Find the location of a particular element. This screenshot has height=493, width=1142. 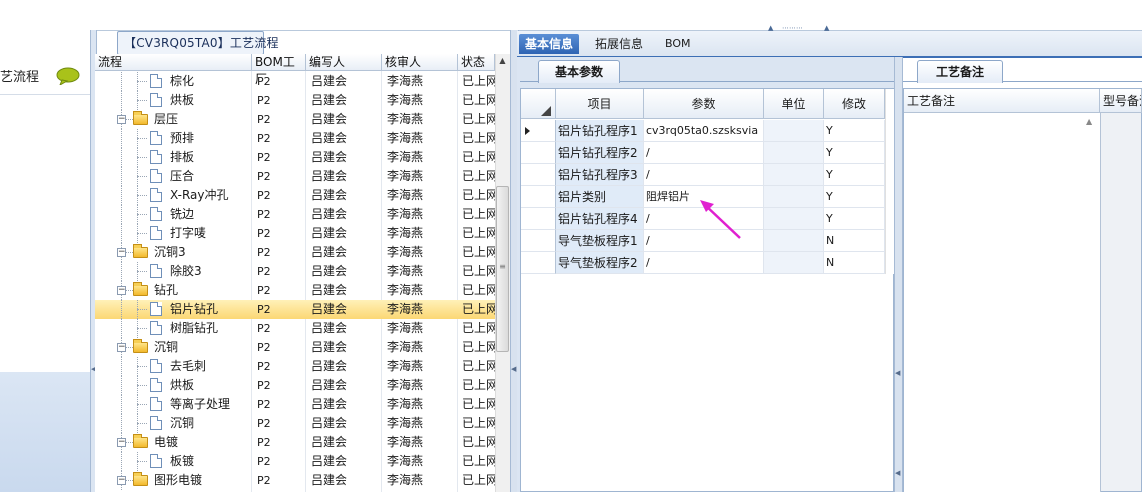

params-row: 导气垫板程序2/ N is located at coordinates (703, 263).